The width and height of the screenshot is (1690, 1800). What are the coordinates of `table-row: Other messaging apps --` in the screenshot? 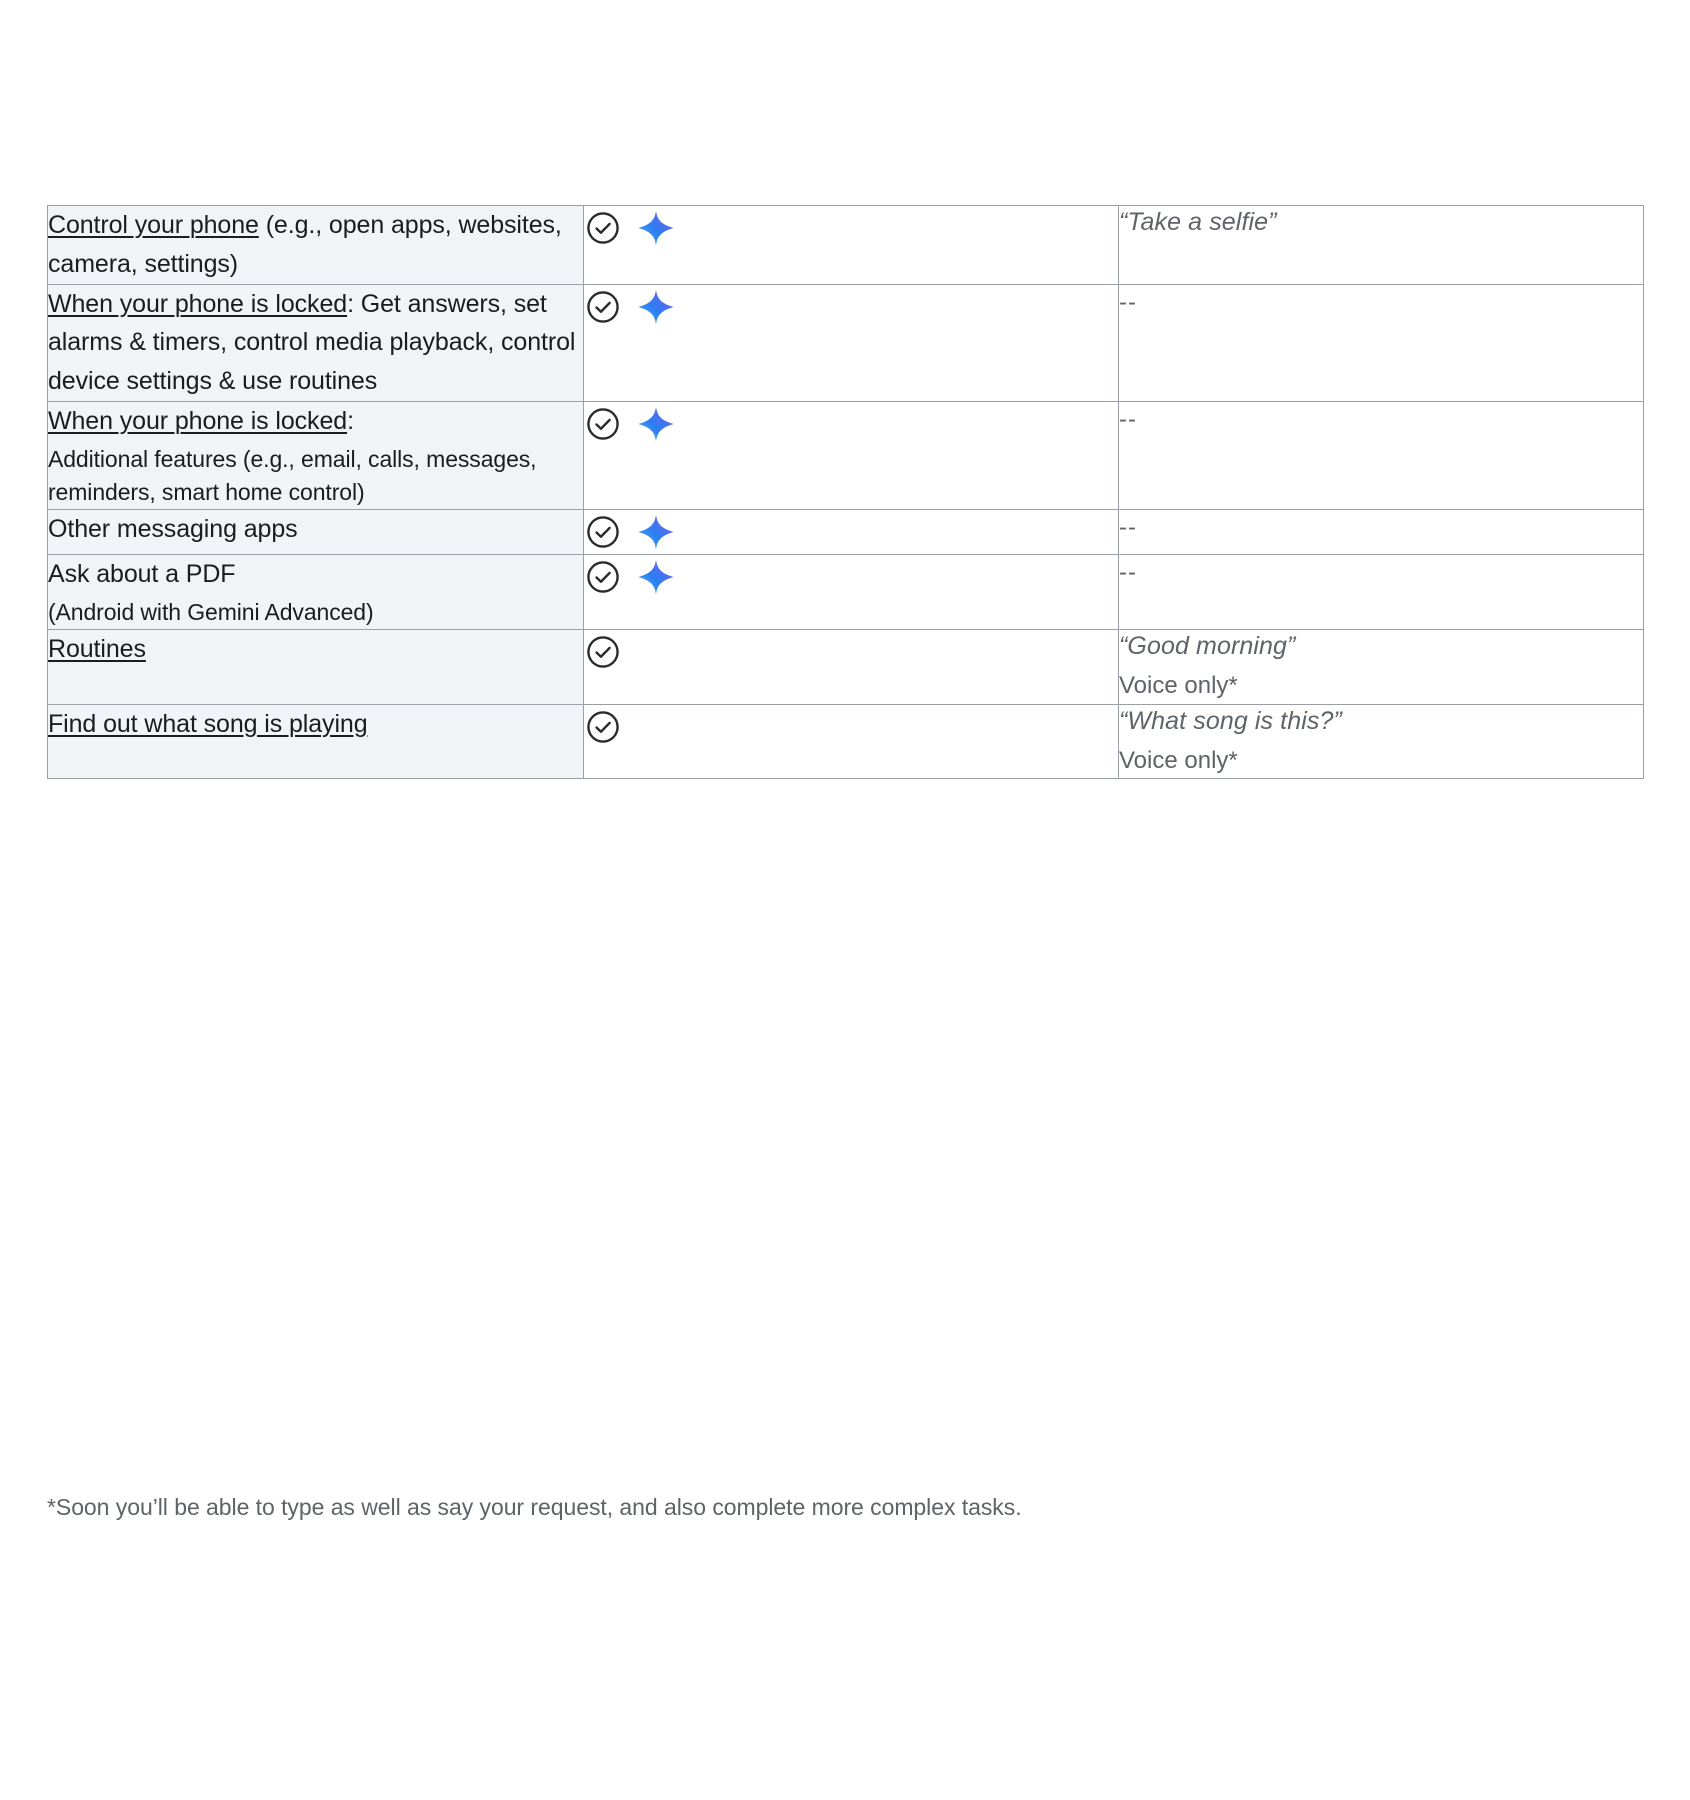 It's located at (845, 532).